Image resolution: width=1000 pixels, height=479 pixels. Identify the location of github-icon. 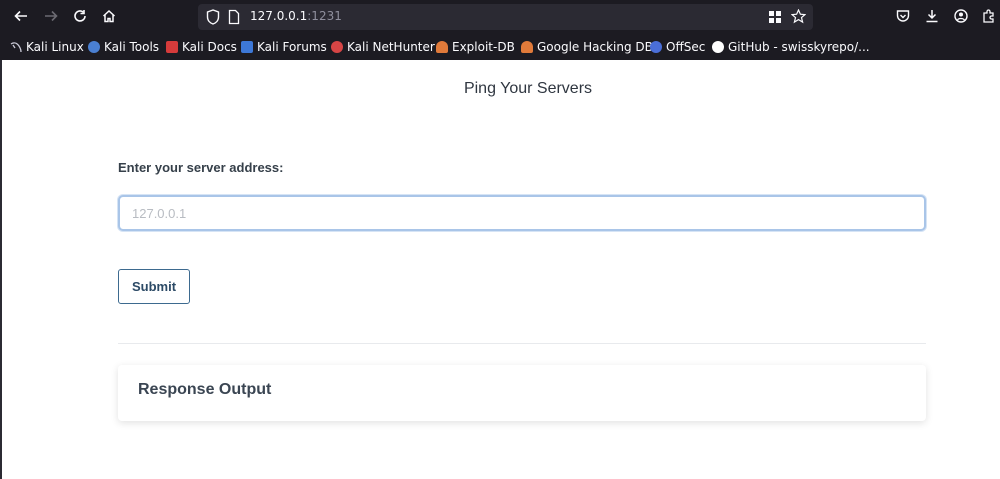
(718, 47).